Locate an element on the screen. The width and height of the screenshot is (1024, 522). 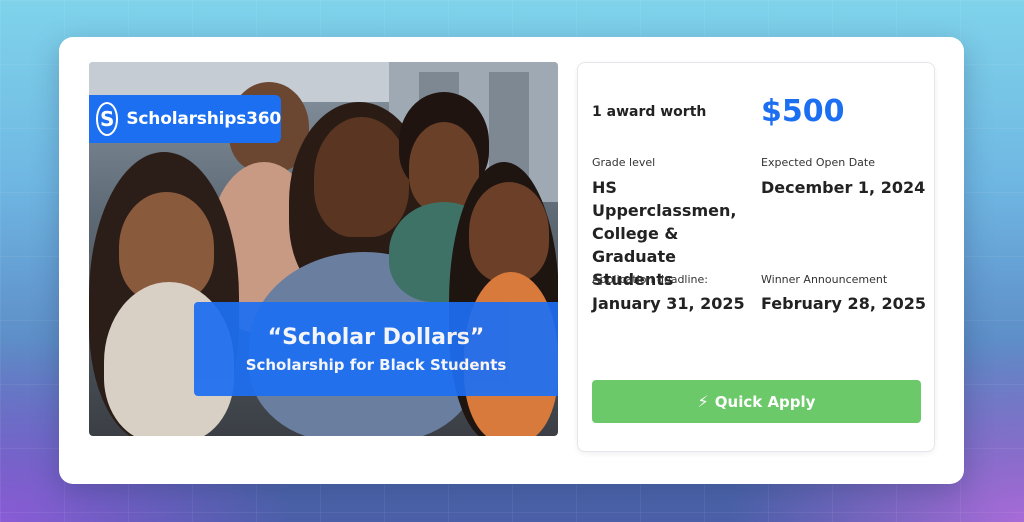
award-amount: $500 is located at coordinates (803, 111).